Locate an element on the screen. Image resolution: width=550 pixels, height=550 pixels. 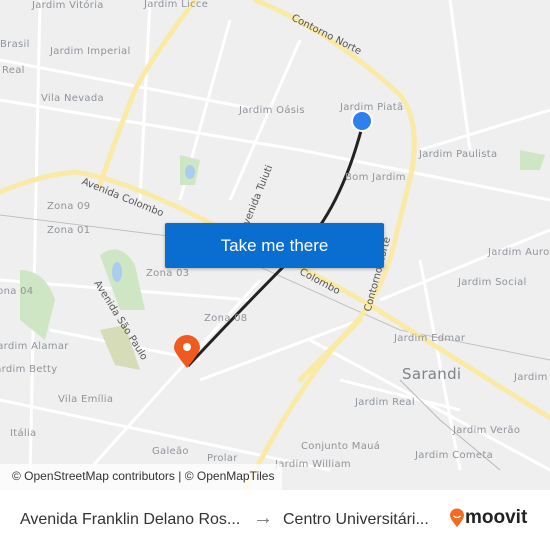
map-label: Jardim Cometa is located at coordinates (454, 455).